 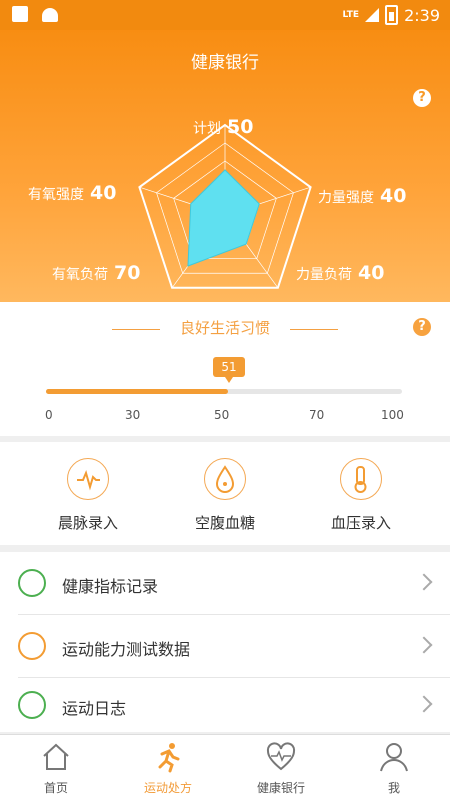 What do you see at coordinates (72, 193) in the screenshot?
I see `radar-label-aerobic-intensity: 有氧强度 40` at bounding box center [72, 193].